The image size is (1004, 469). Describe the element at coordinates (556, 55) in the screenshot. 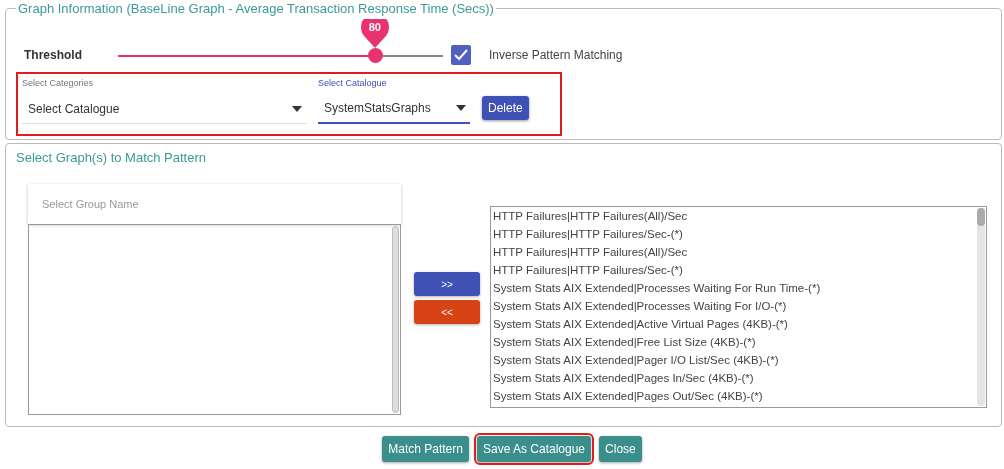

I see `checkbox-label: Inverse Pattern Matching` at that location.